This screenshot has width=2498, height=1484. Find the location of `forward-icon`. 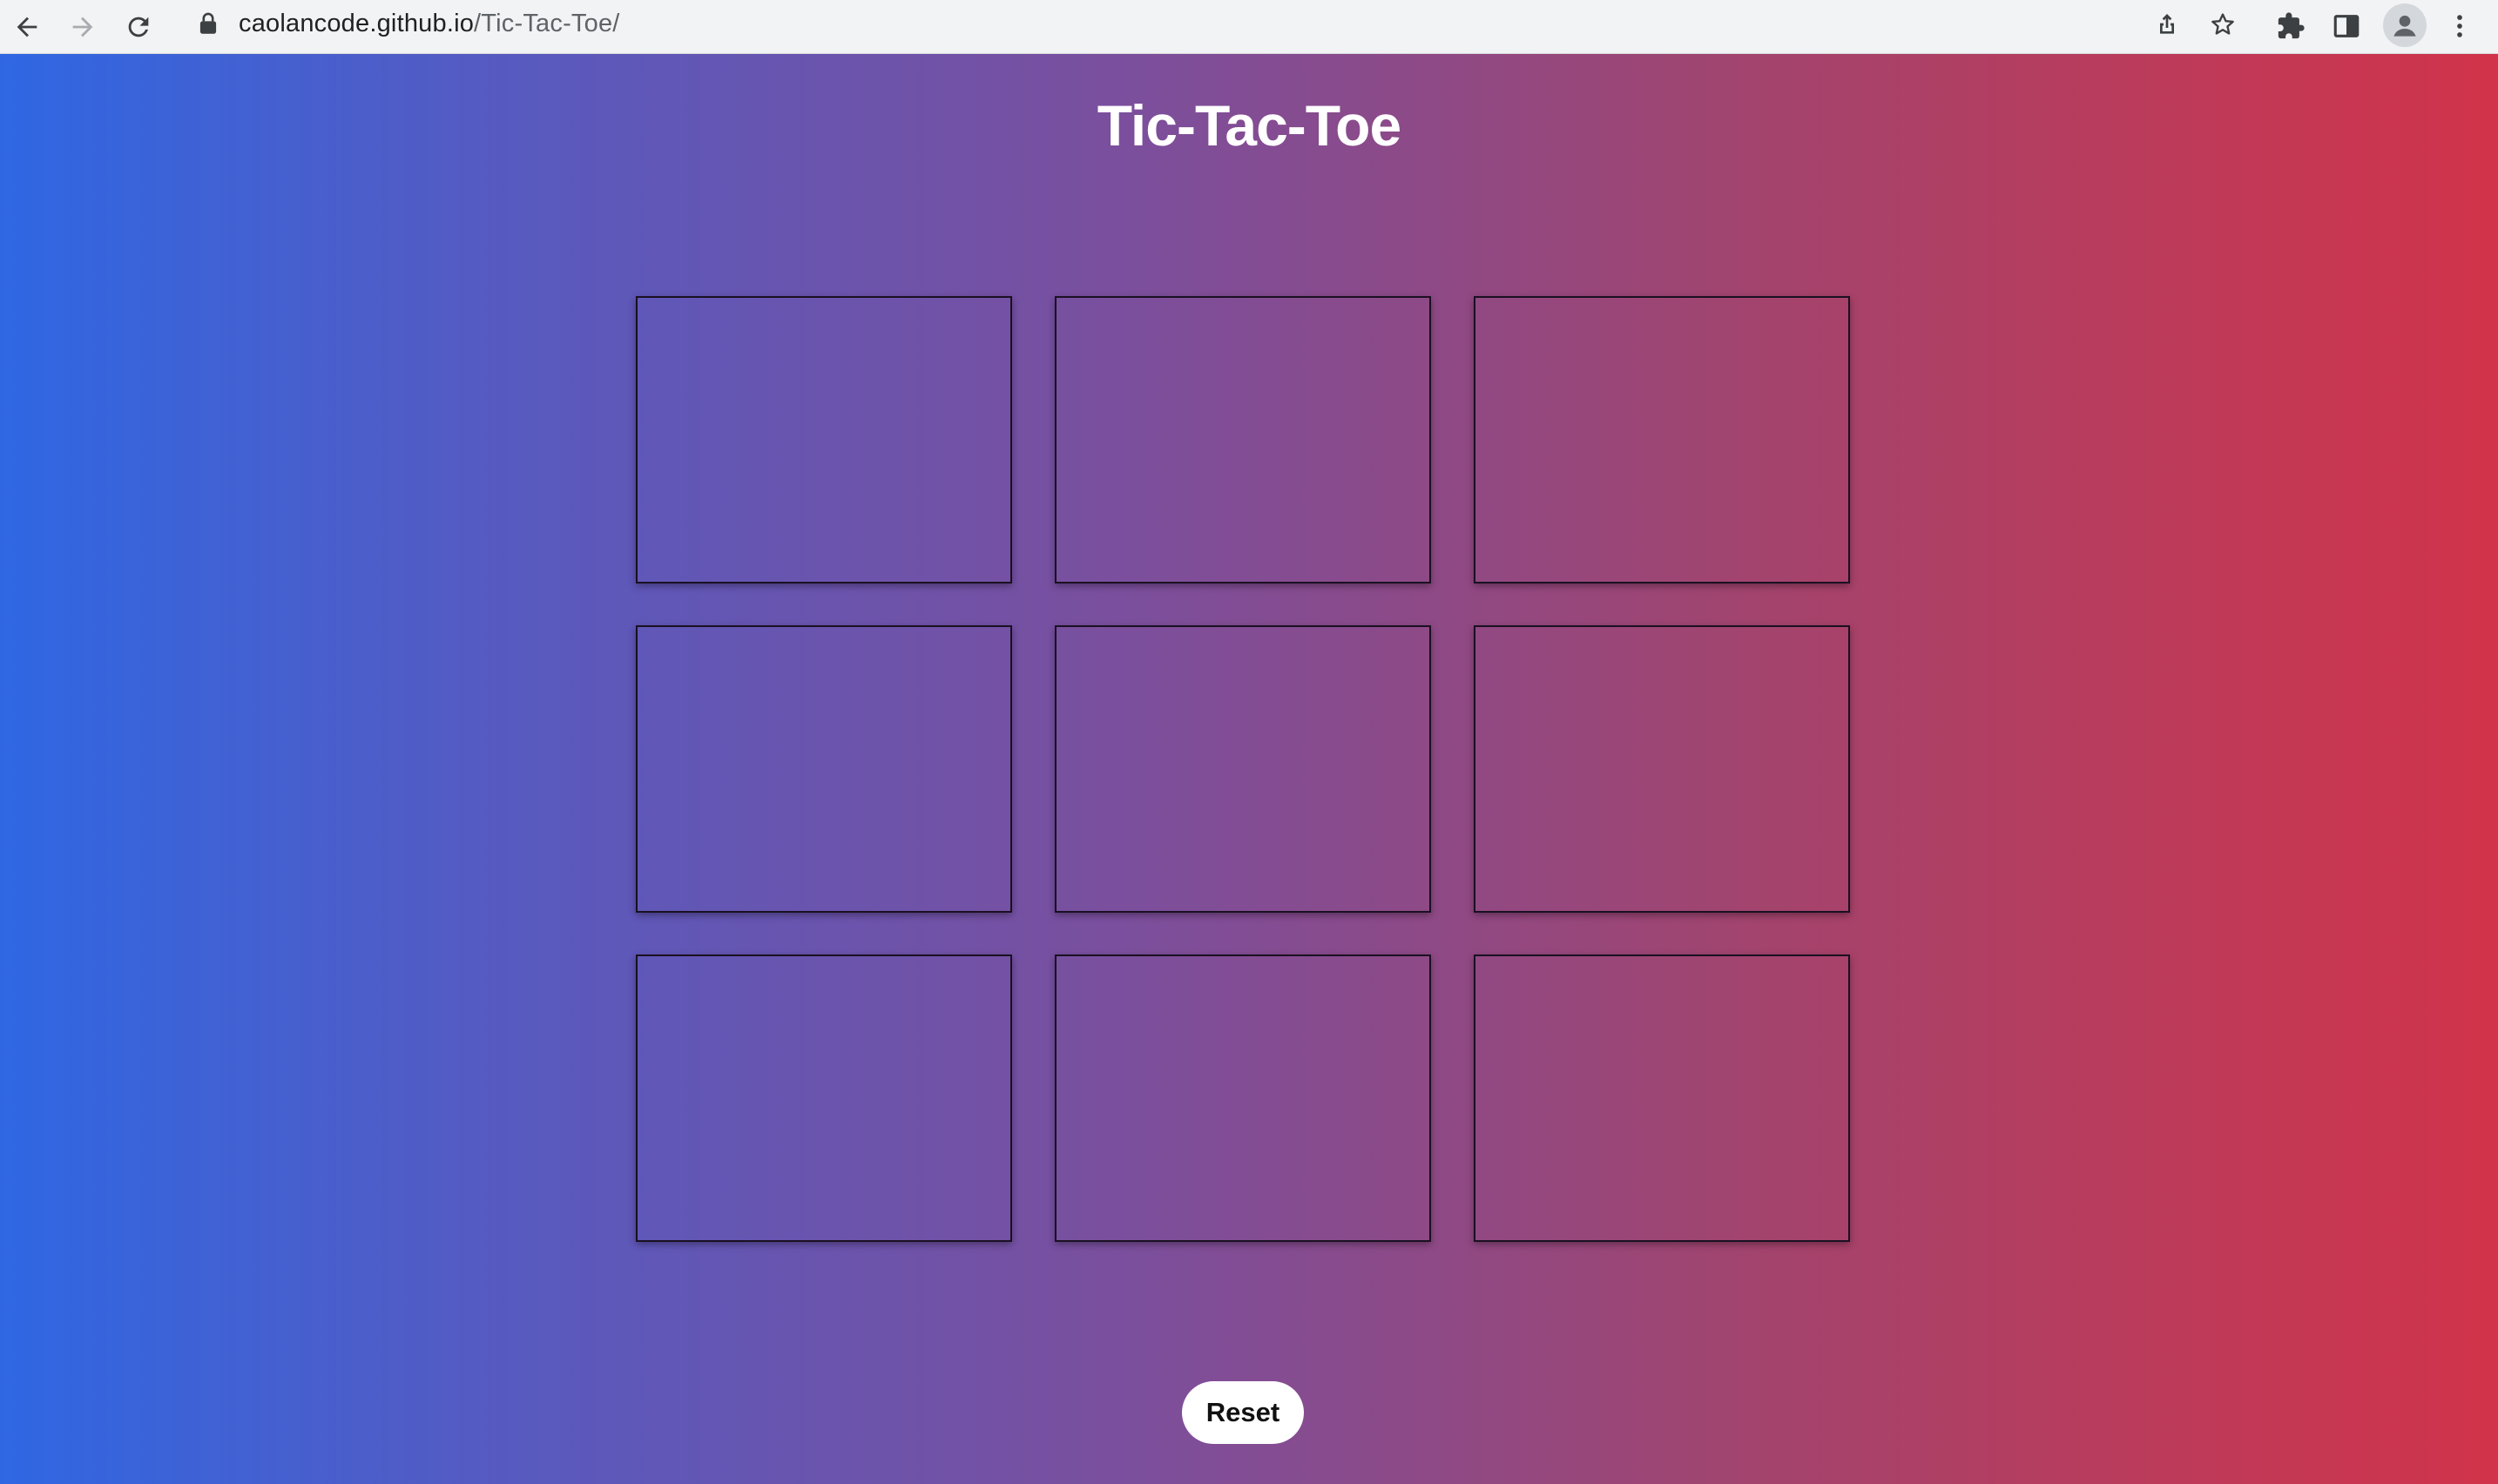

forward-icon is located at coordinates (83, 27).